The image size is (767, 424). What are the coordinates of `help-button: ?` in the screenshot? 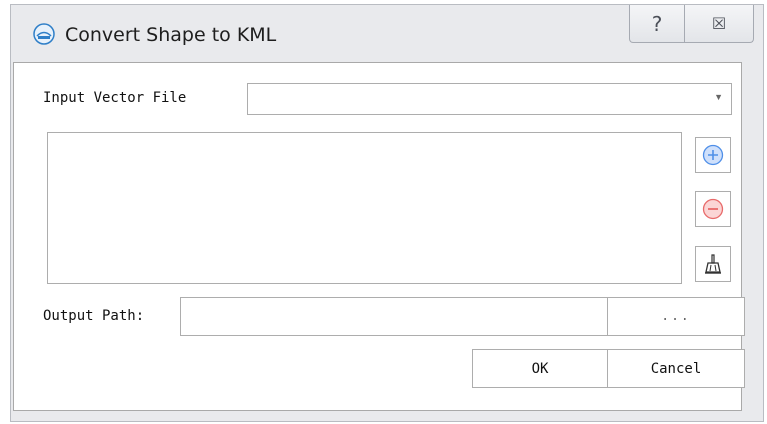 It's located at (657, 24).